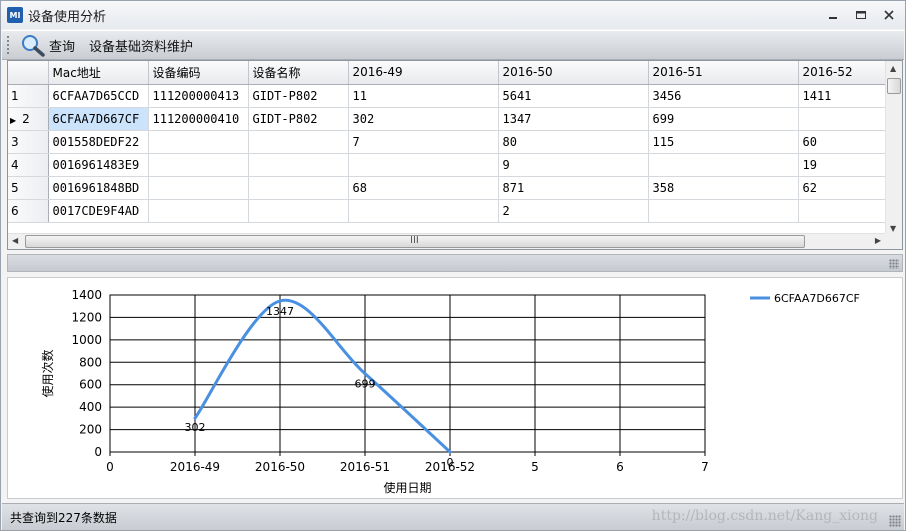  I want to click on row-header-corner, so click(28, 73).